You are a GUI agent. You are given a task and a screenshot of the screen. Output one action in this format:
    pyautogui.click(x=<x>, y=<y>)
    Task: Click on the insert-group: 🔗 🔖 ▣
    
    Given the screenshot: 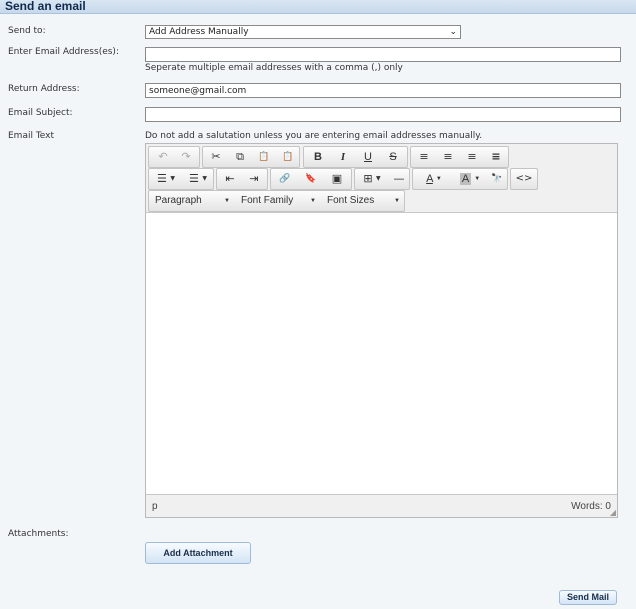 What is the action you would take?
    pyautogui.click(x=311, y=179)
    